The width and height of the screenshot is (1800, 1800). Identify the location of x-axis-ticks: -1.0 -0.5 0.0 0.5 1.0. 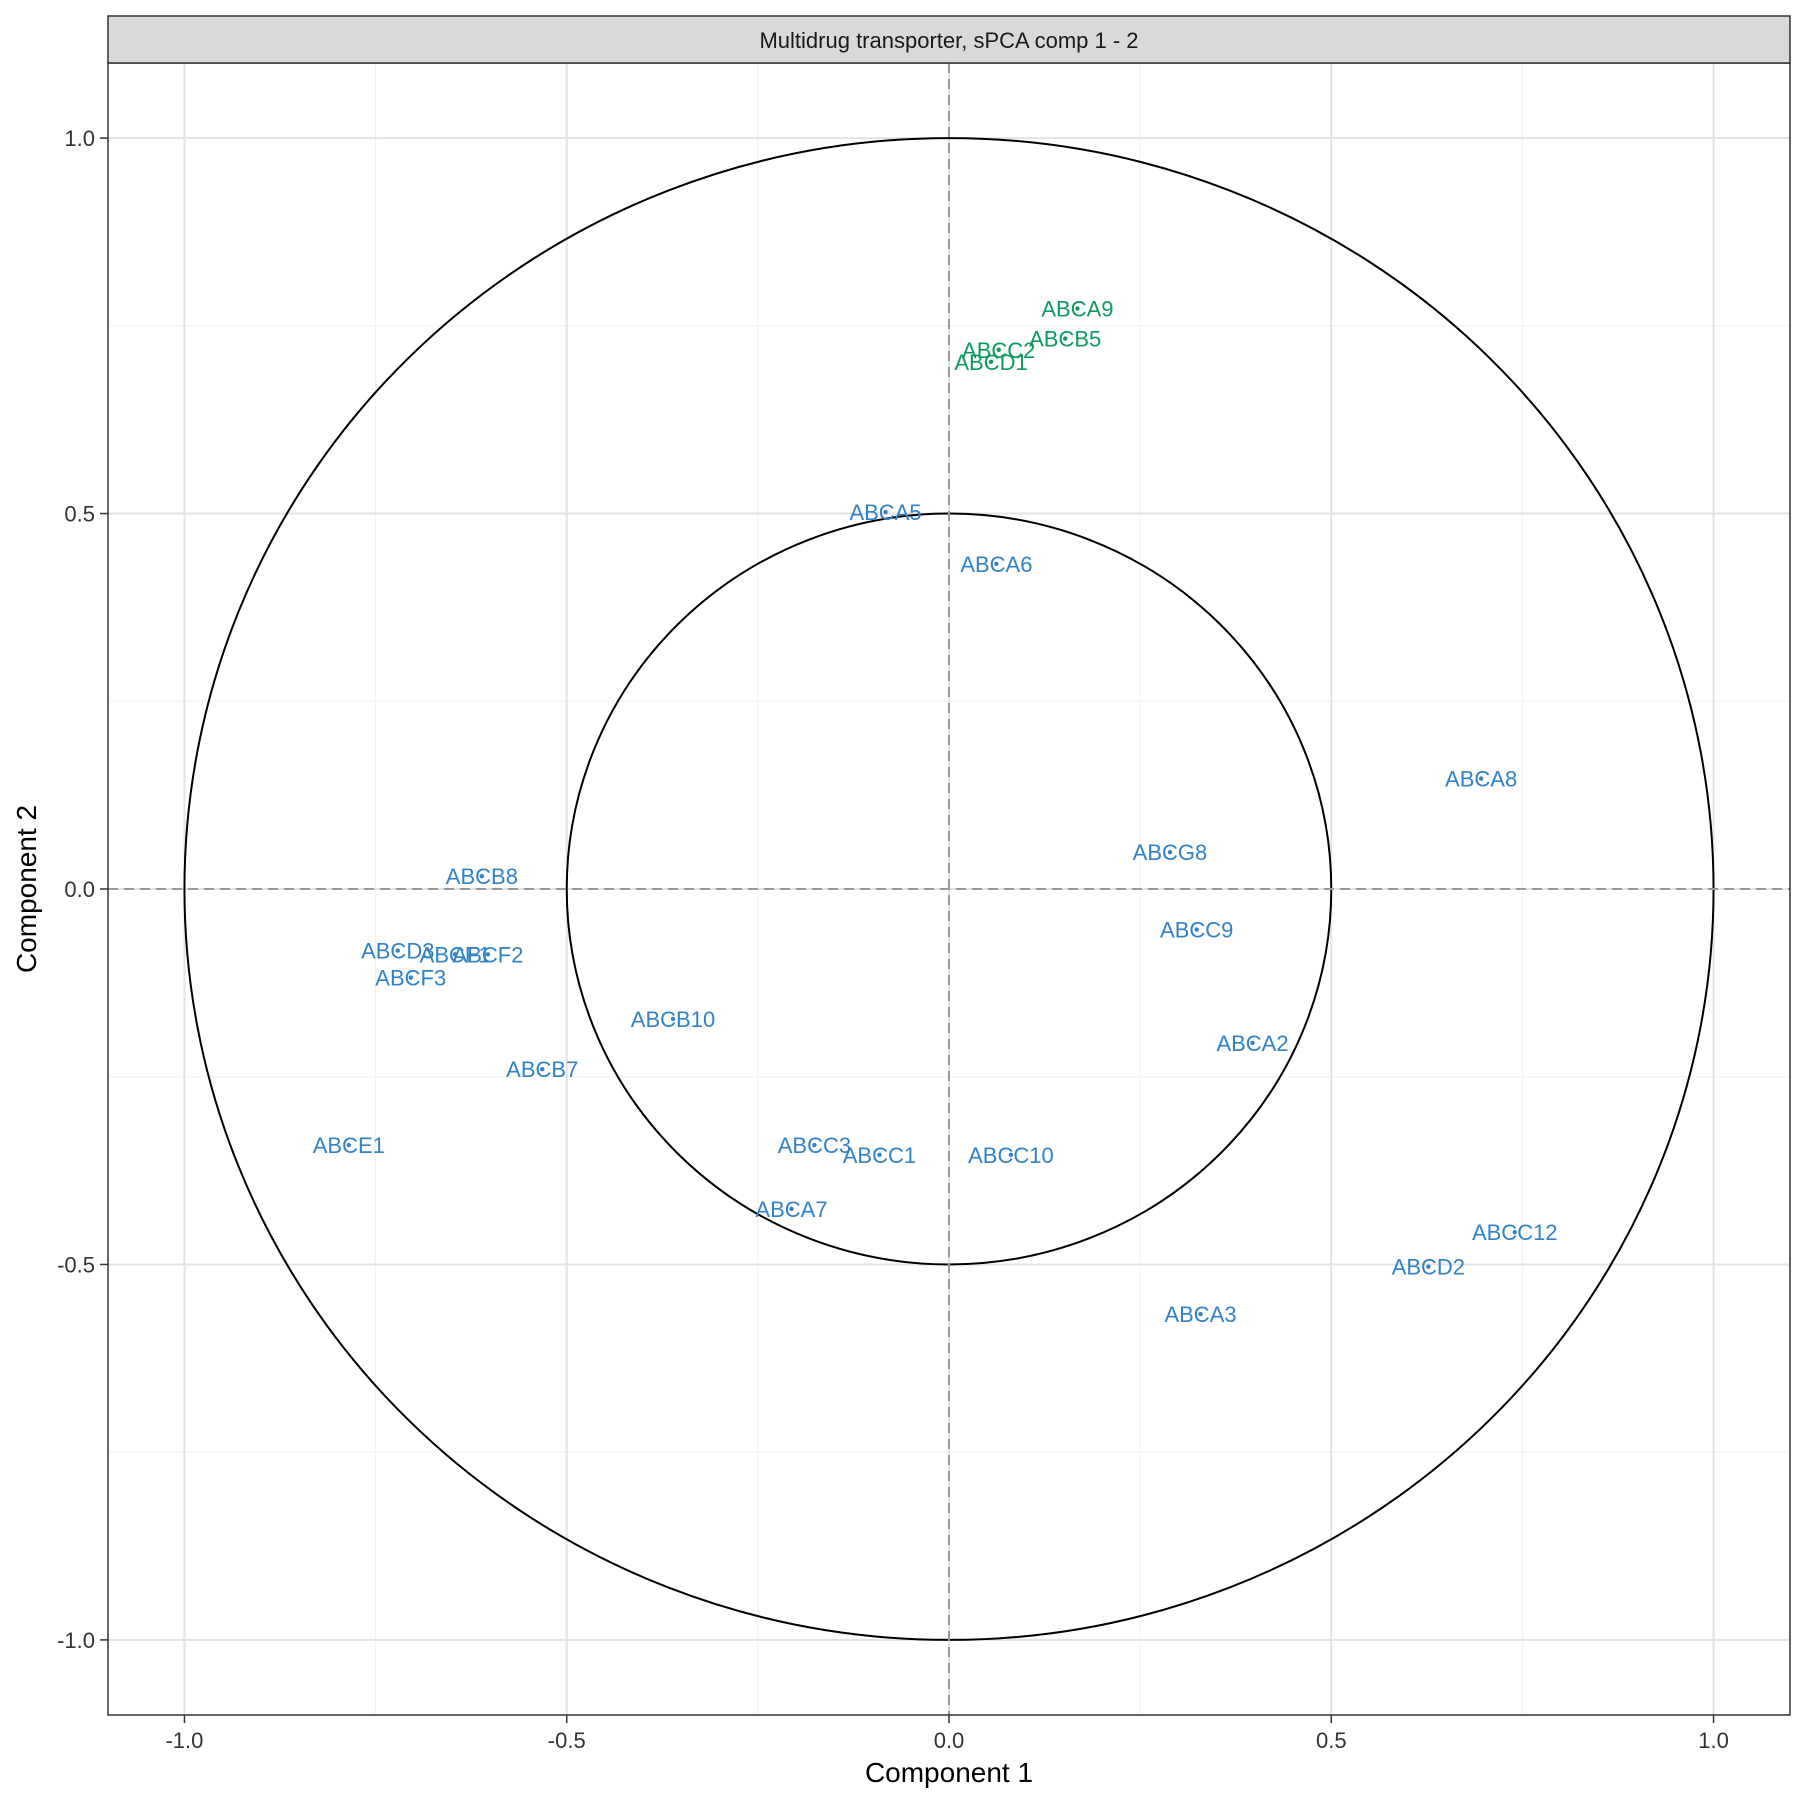
(947, 1734).